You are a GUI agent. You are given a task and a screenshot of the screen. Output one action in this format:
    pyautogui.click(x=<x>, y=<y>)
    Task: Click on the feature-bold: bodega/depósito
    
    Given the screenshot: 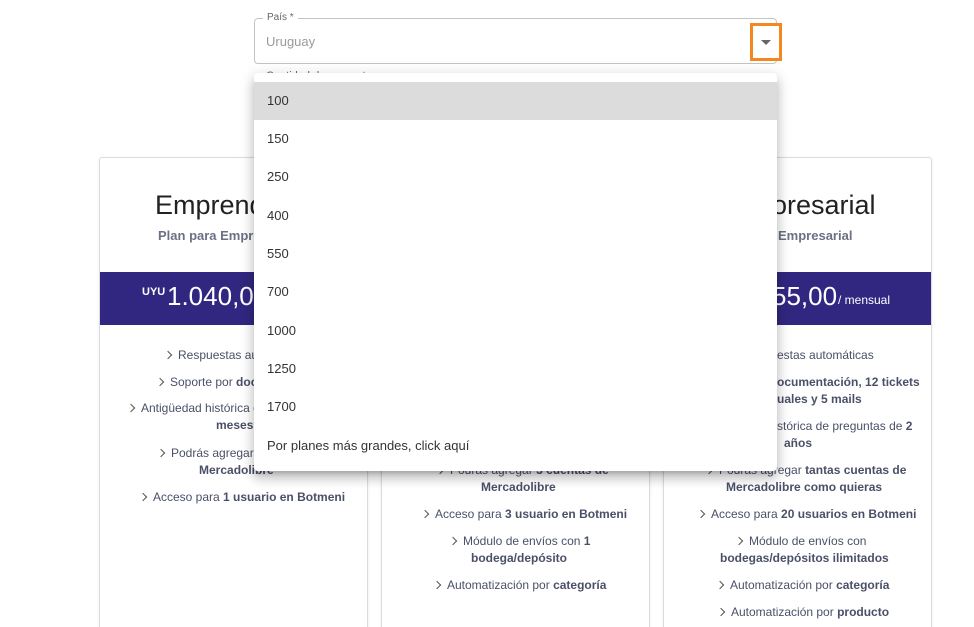 What is the action you would take?
    pyautogui.click(x=519, y=558)
    